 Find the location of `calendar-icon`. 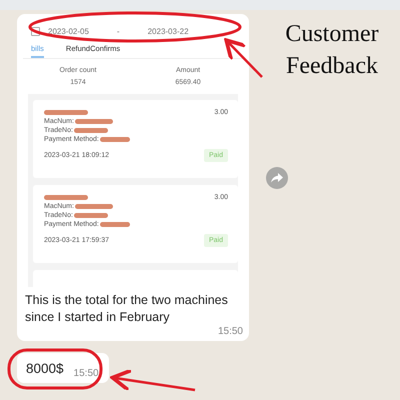

calendar-icon is located at coordinates (35, 31).